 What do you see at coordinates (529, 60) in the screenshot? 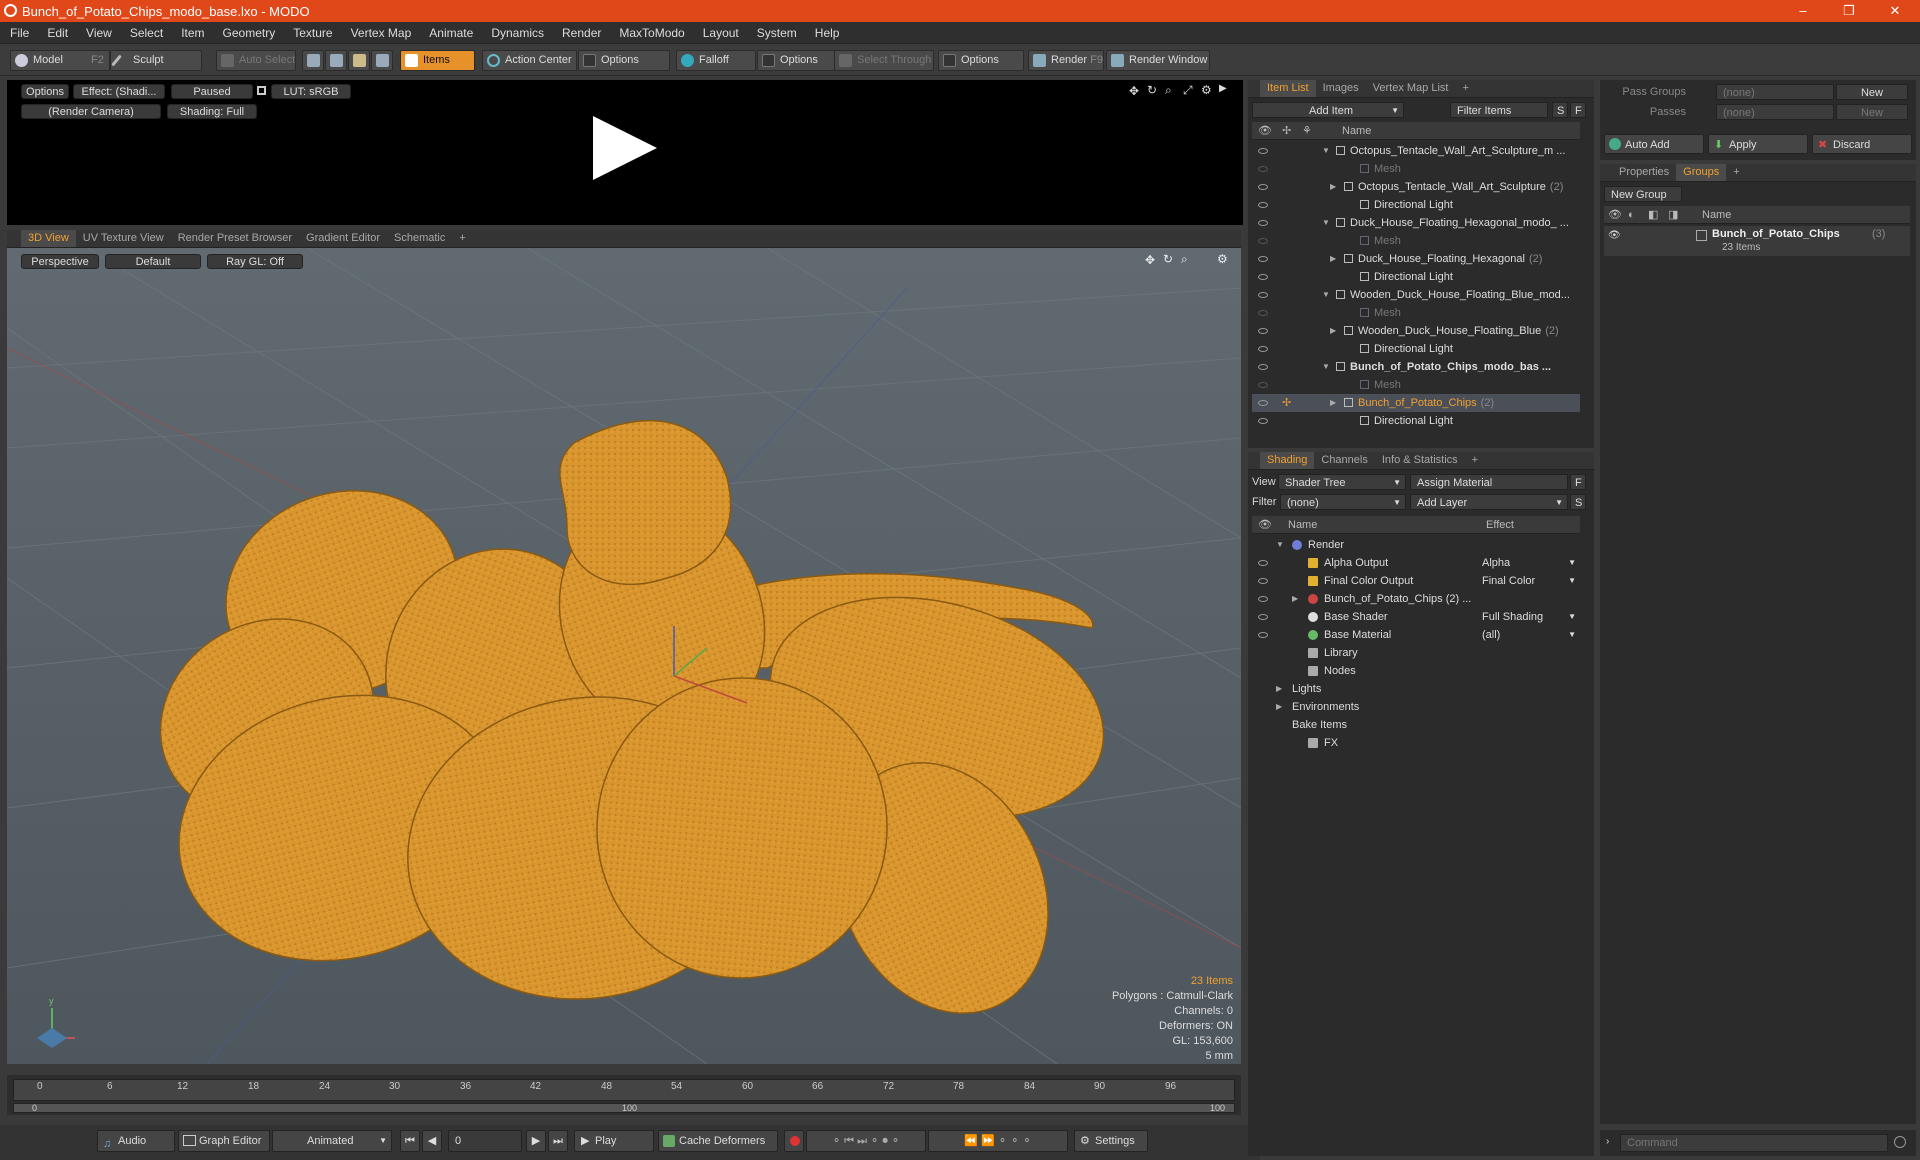
I see `action-center-button: Action Center` at bounding box center [529, 60].